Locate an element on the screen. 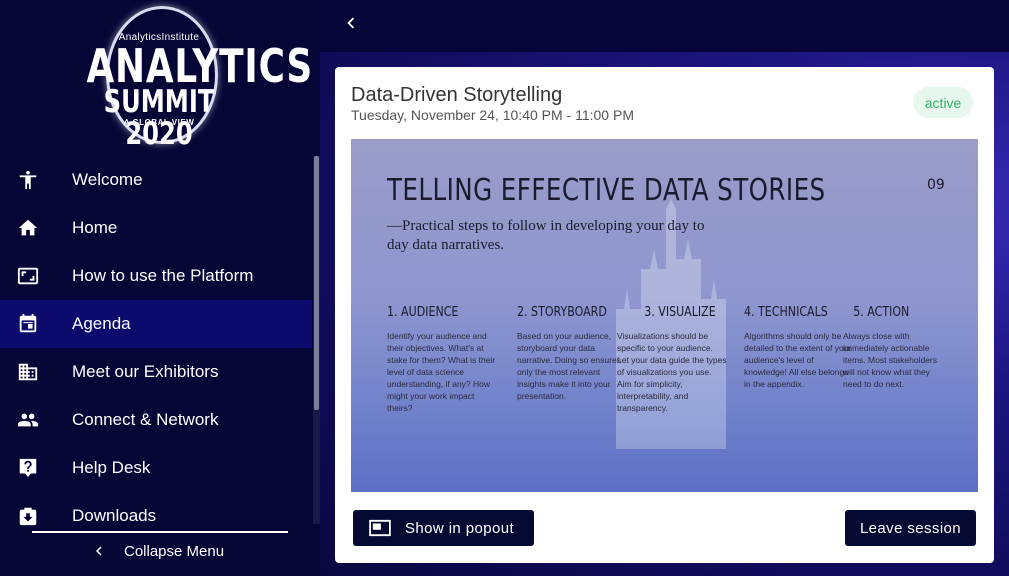 The height and width of the screenshot is (576, 1009). sidebar-scrollbar is located at coordinates (316, 340).